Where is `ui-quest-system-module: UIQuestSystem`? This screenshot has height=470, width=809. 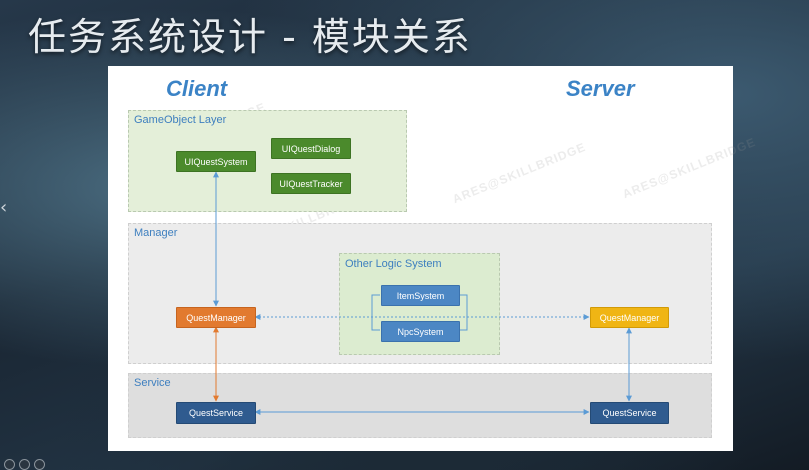
ui-quest-system-module: UIQuestSystem is located at coordinates (216, 161).